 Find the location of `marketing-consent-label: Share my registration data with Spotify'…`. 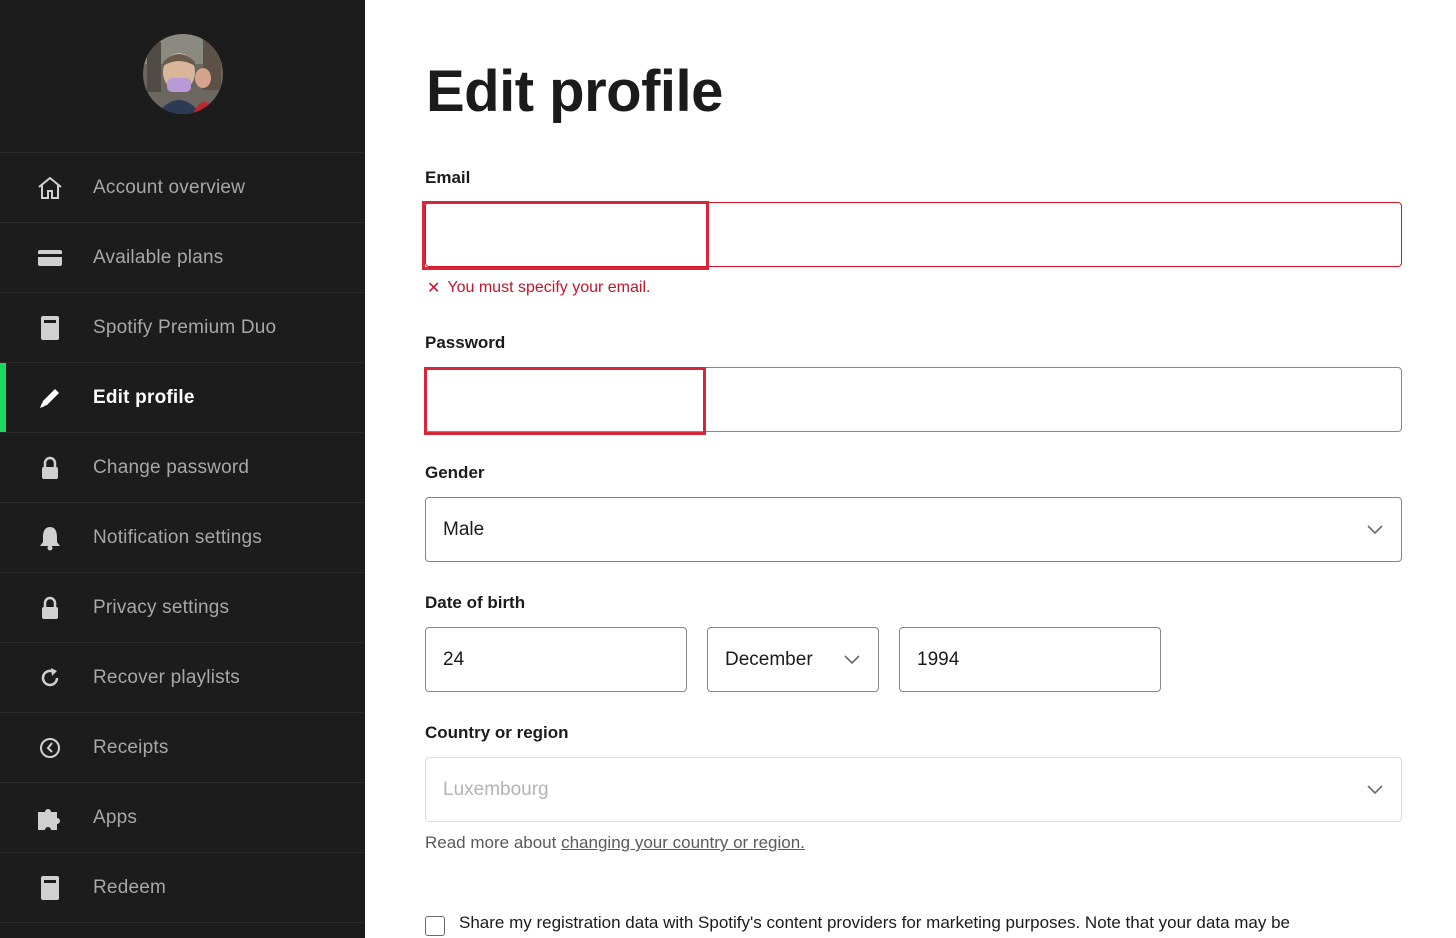

marketing-consent-label: Share my registration data with Spotify'… is located at coordinates (874, 922).